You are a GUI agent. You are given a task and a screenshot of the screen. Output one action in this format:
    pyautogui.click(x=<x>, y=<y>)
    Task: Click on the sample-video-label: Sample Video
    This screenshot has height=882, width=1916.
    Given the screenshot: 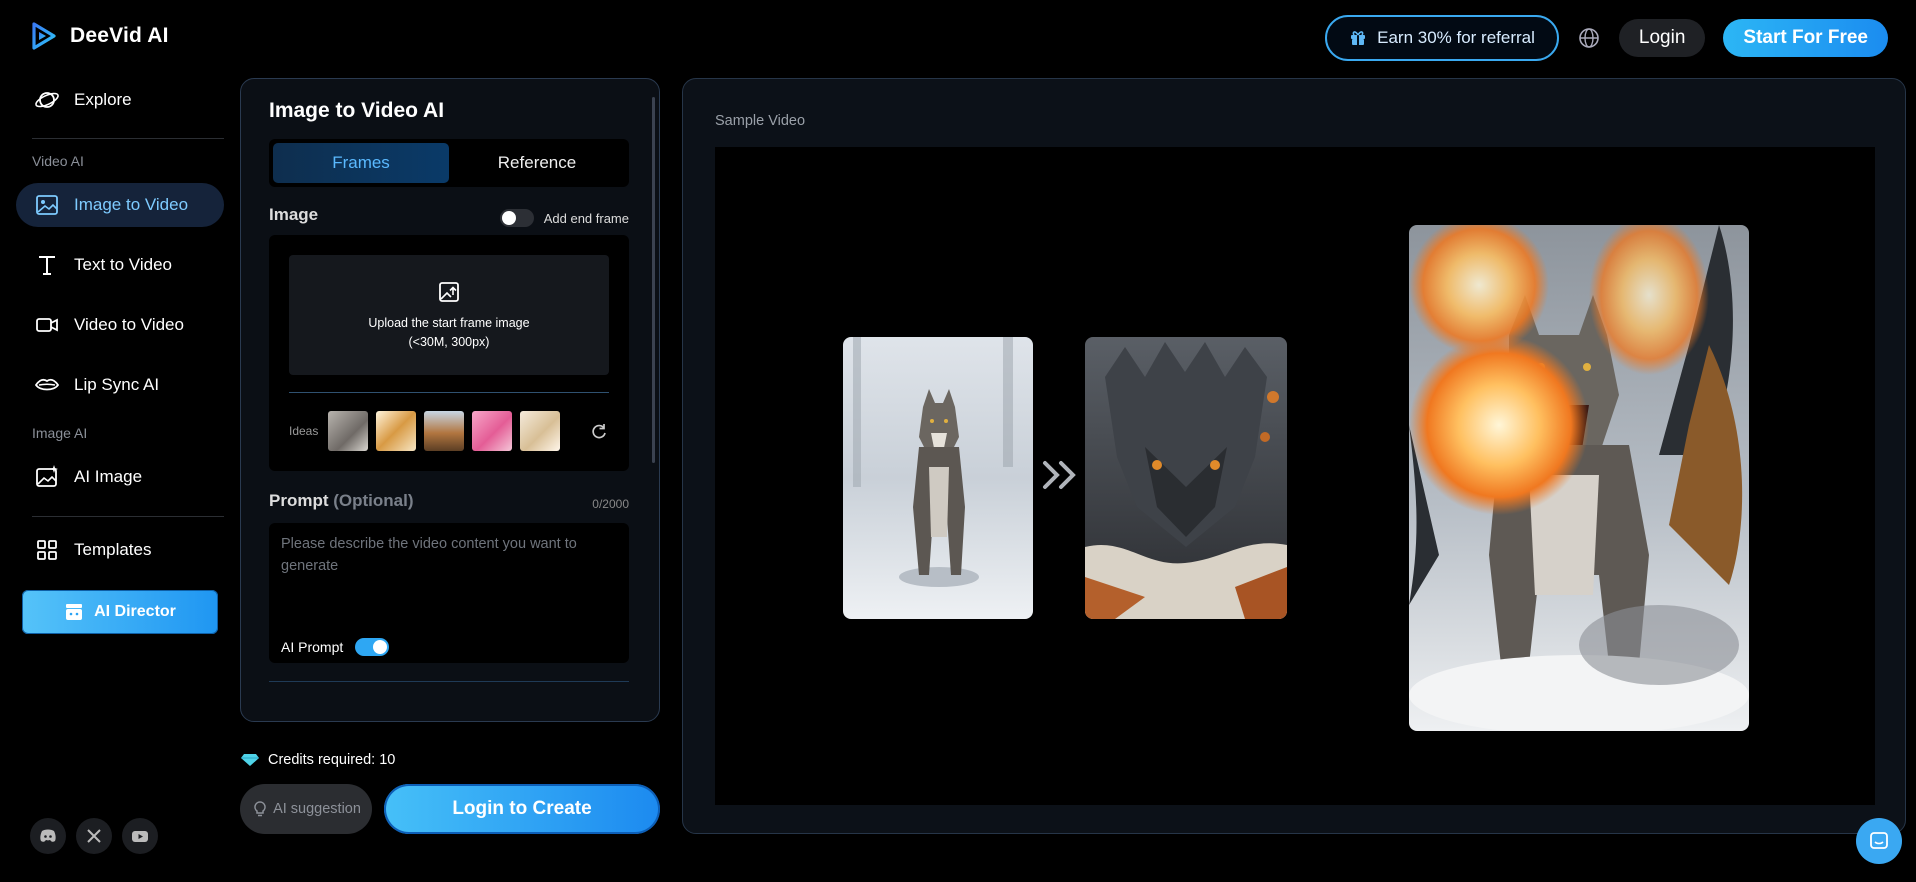 What is the action you would take?
    pyautogui.click(x=760, y=121)
    